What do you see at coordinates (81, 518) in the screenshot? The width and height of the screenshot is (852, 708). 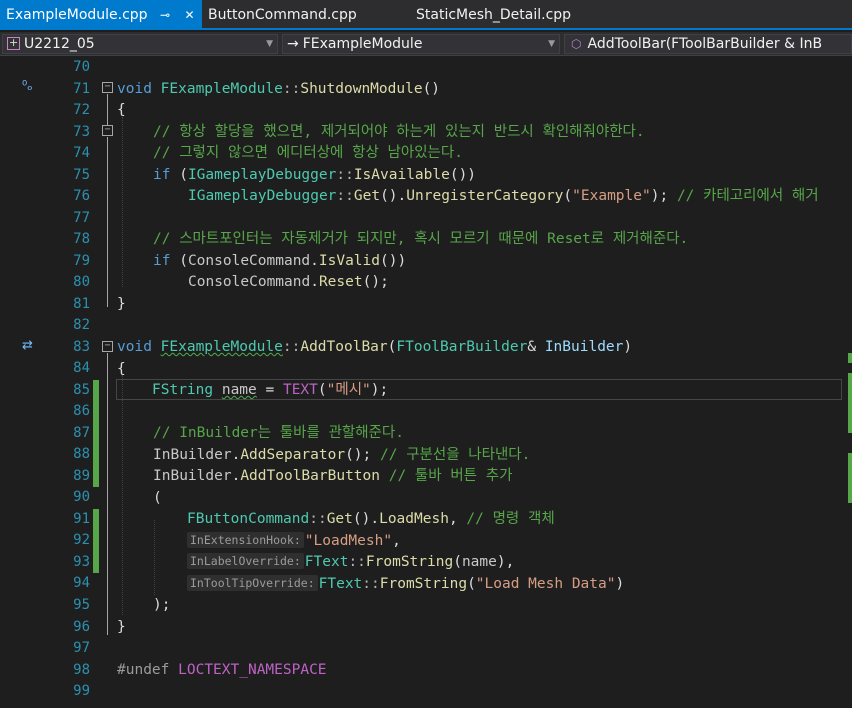 I see `line-number: 91` at bounding box center [81, 518].